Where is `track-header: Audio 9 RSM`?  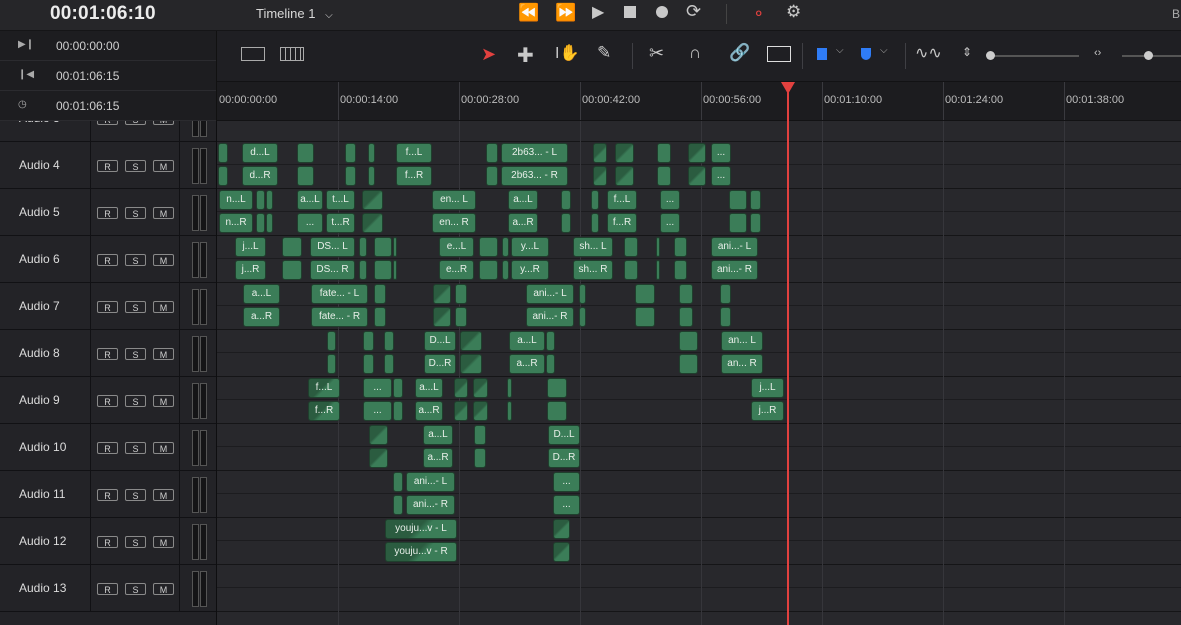
track-header: Audio 9 RSM is located at coordinates (108, 400).